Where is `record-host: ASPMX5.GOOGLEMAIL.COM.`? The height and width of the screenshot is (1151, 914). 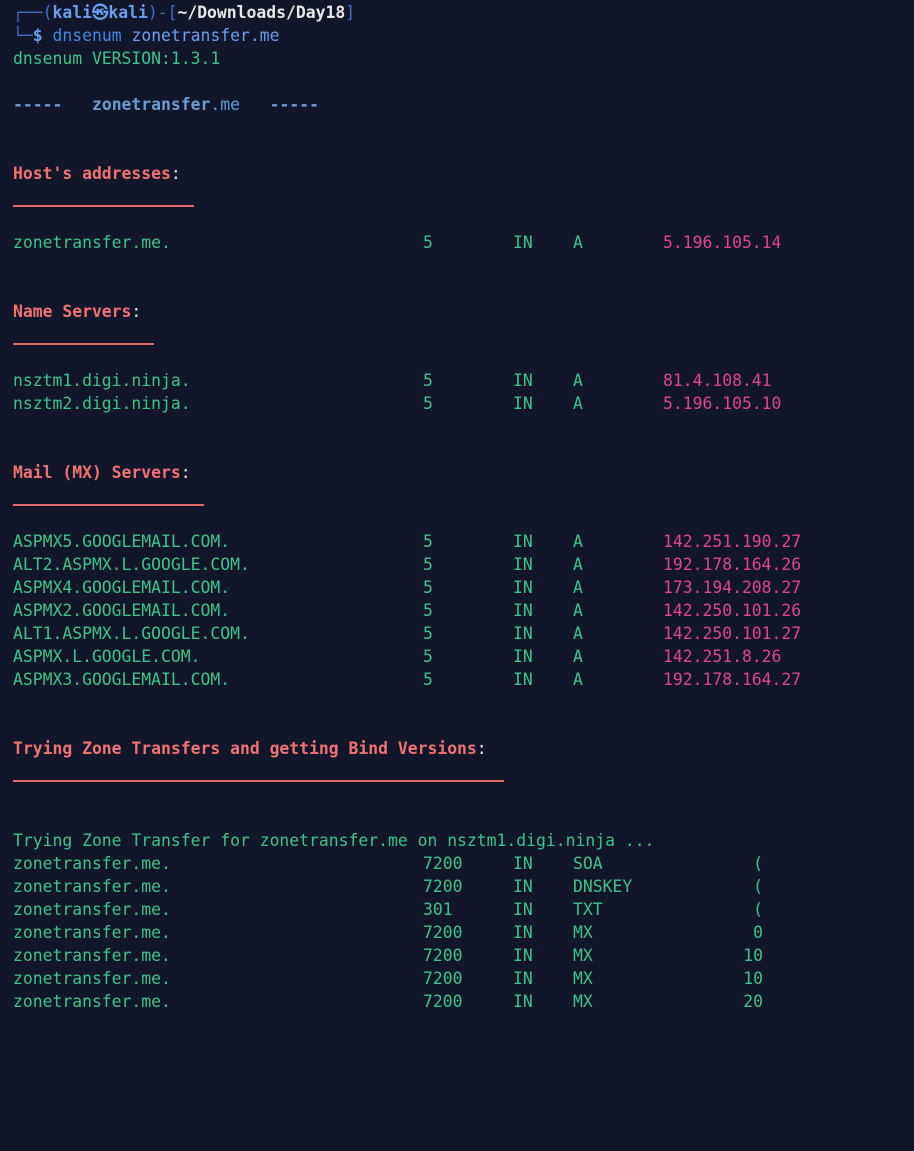 record-host: ASPMX5.GOOGLEMAIL.COM. is located at coordinates (122, 541).